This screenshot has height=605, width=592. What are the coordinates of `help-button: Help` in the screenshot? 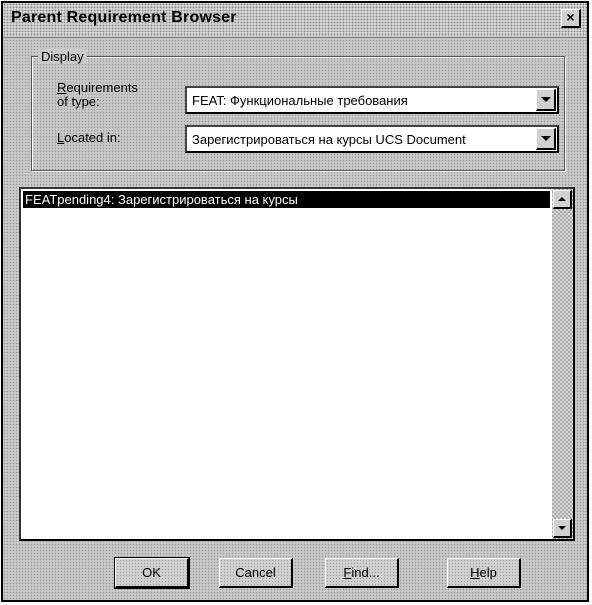 It's located at (484, 573).